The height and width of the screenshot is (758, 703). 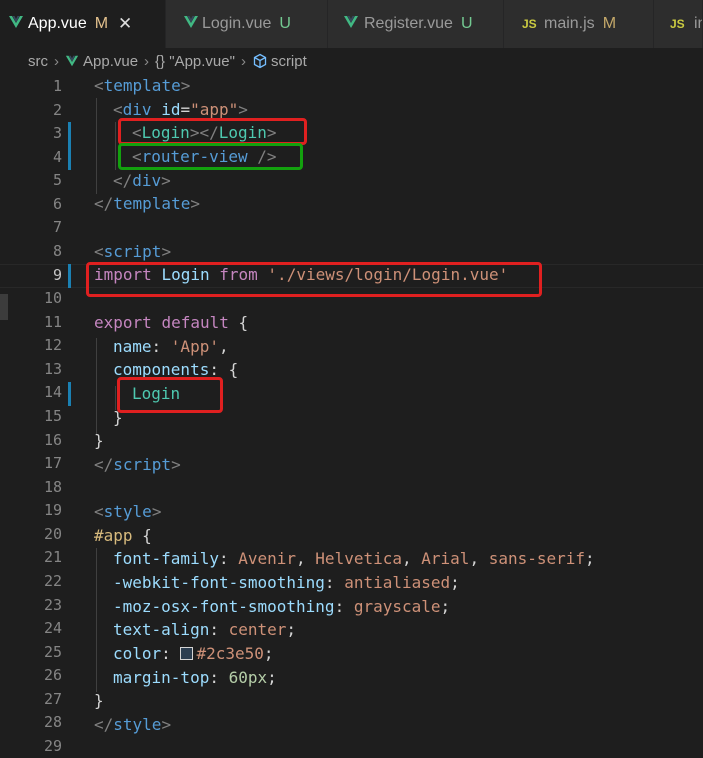 I want to click on line-number: 17, so click(x=52, y=463).